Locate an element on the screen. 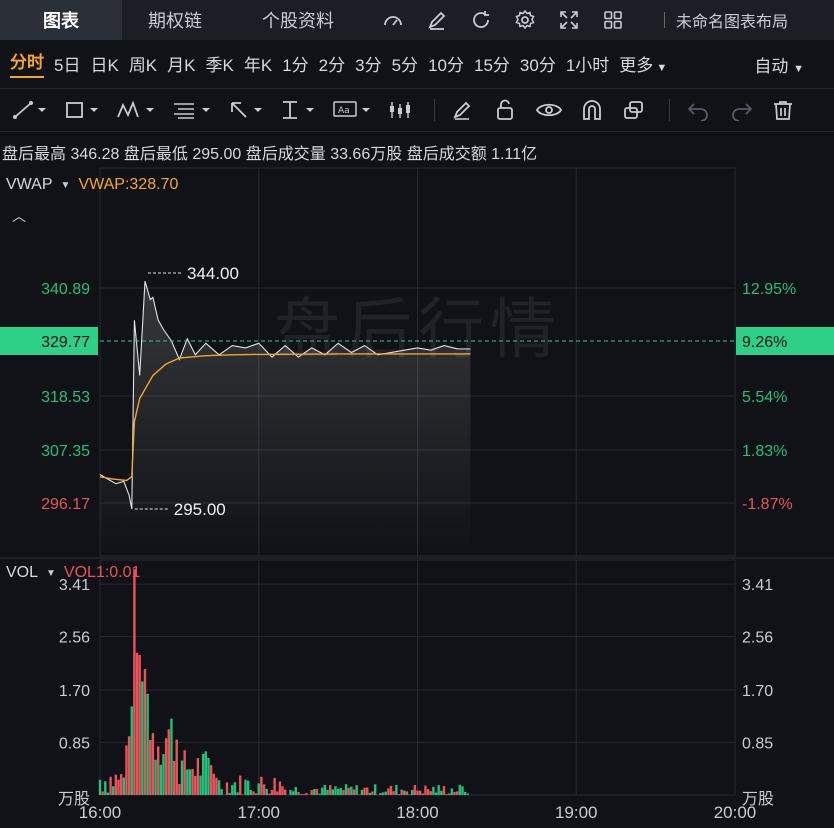 The image size is (834, 828). vol-name: VOL is located at coordinates (22, 573).